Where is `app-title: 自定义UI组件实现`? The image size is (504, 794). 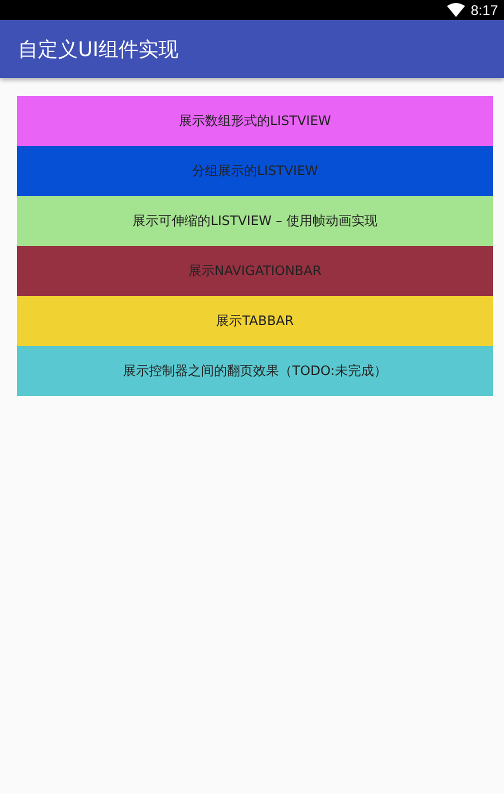 app-title: 自定义UI组件实现 is located at coordinates (98, 49).